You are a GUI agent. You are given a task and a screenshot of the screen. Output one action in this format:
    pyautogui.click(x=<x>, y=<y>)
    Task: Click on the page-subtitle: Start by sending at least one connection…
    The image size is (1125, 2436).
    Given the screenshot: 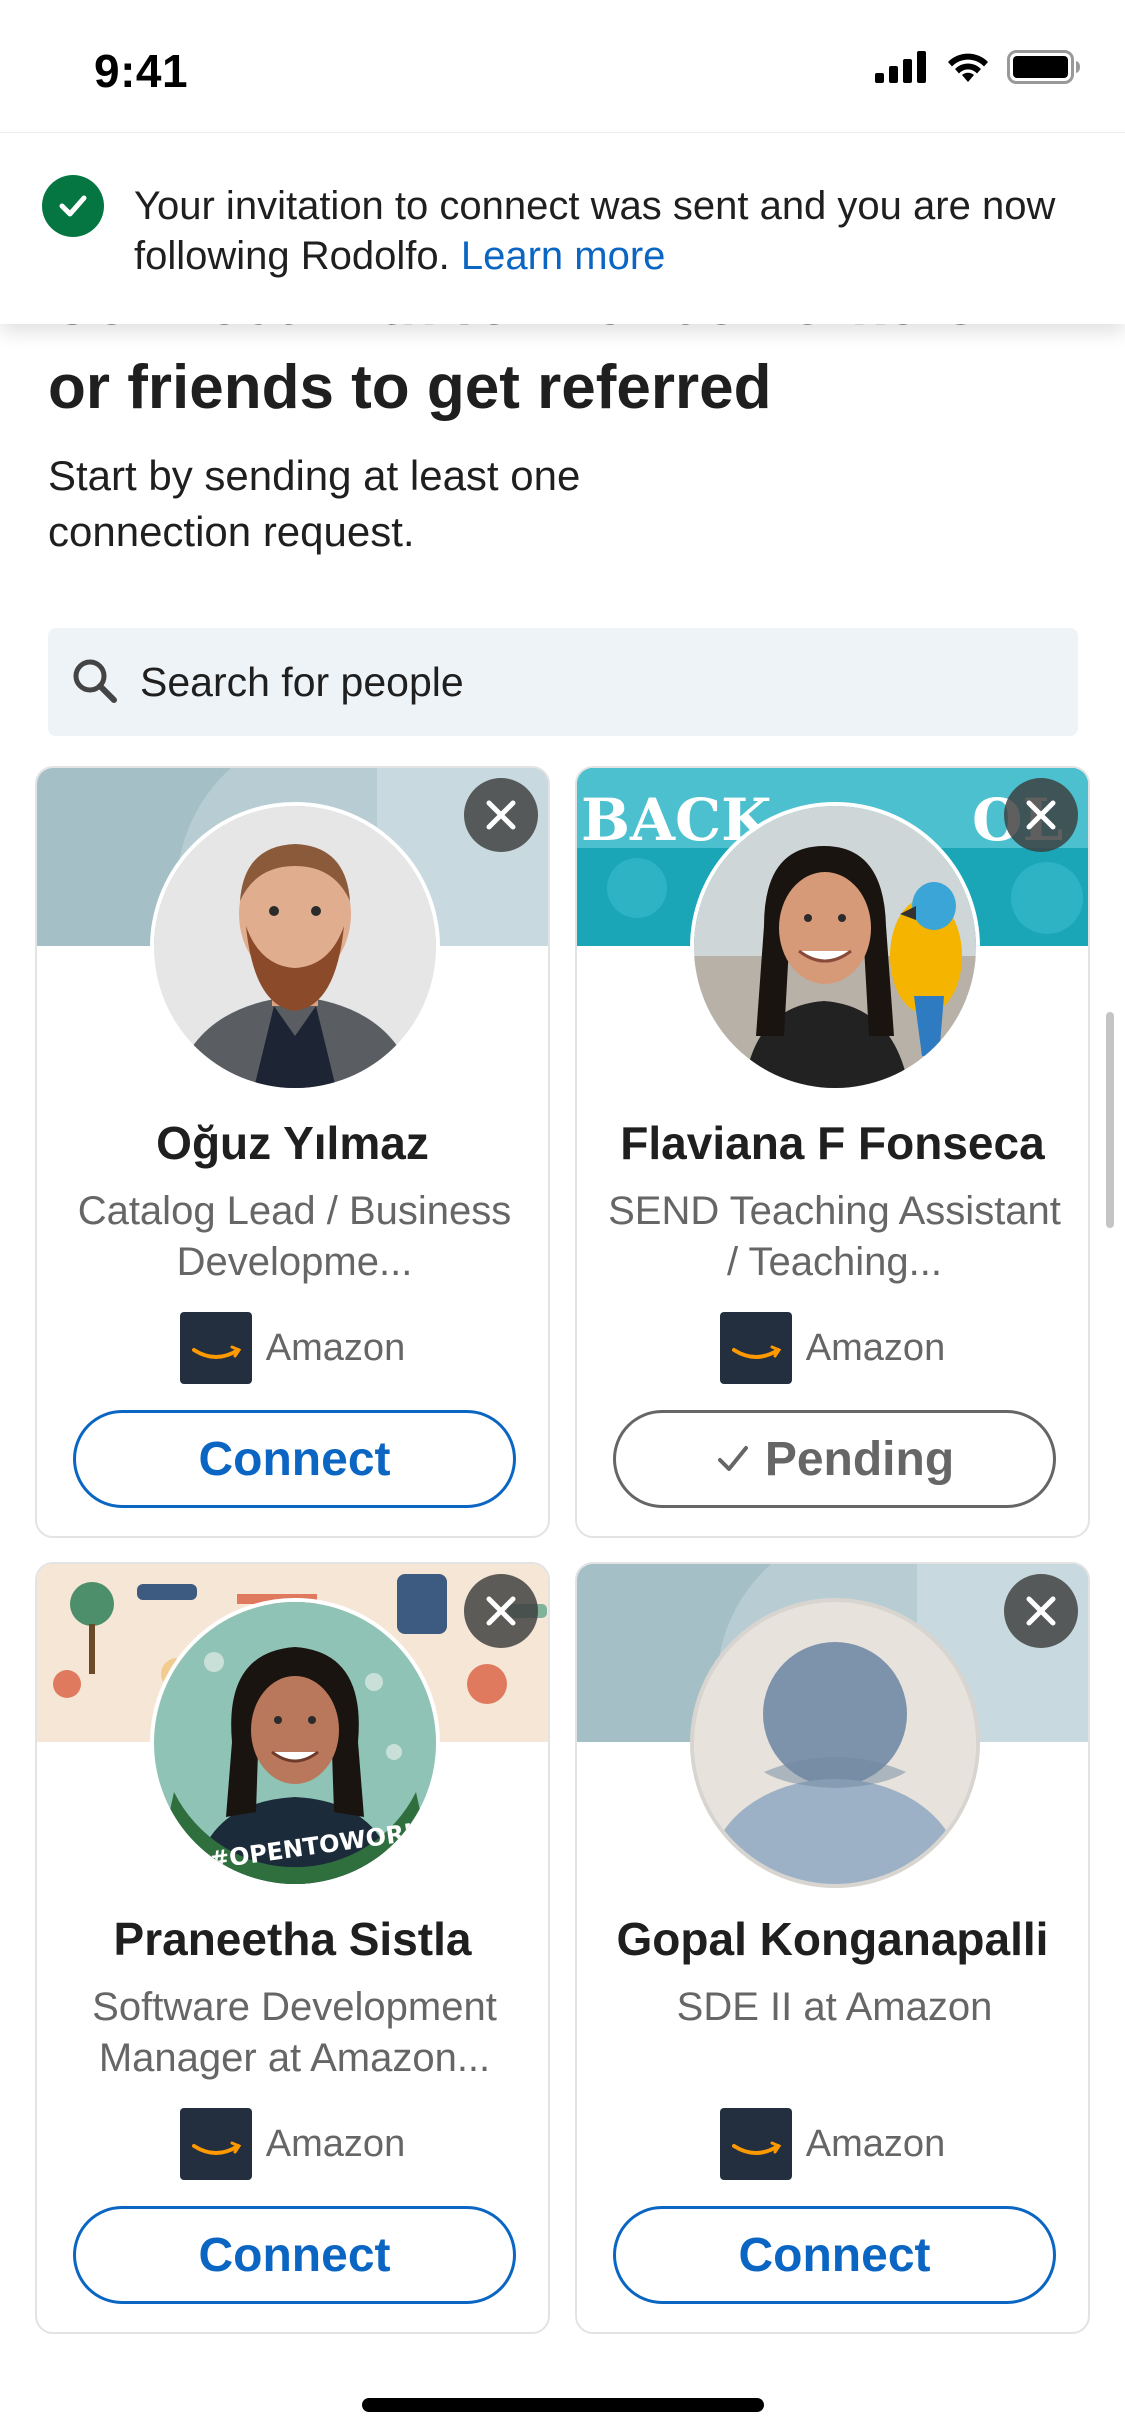 What is the action you would take?
    pyautogui.click(x=314, y=503)
    